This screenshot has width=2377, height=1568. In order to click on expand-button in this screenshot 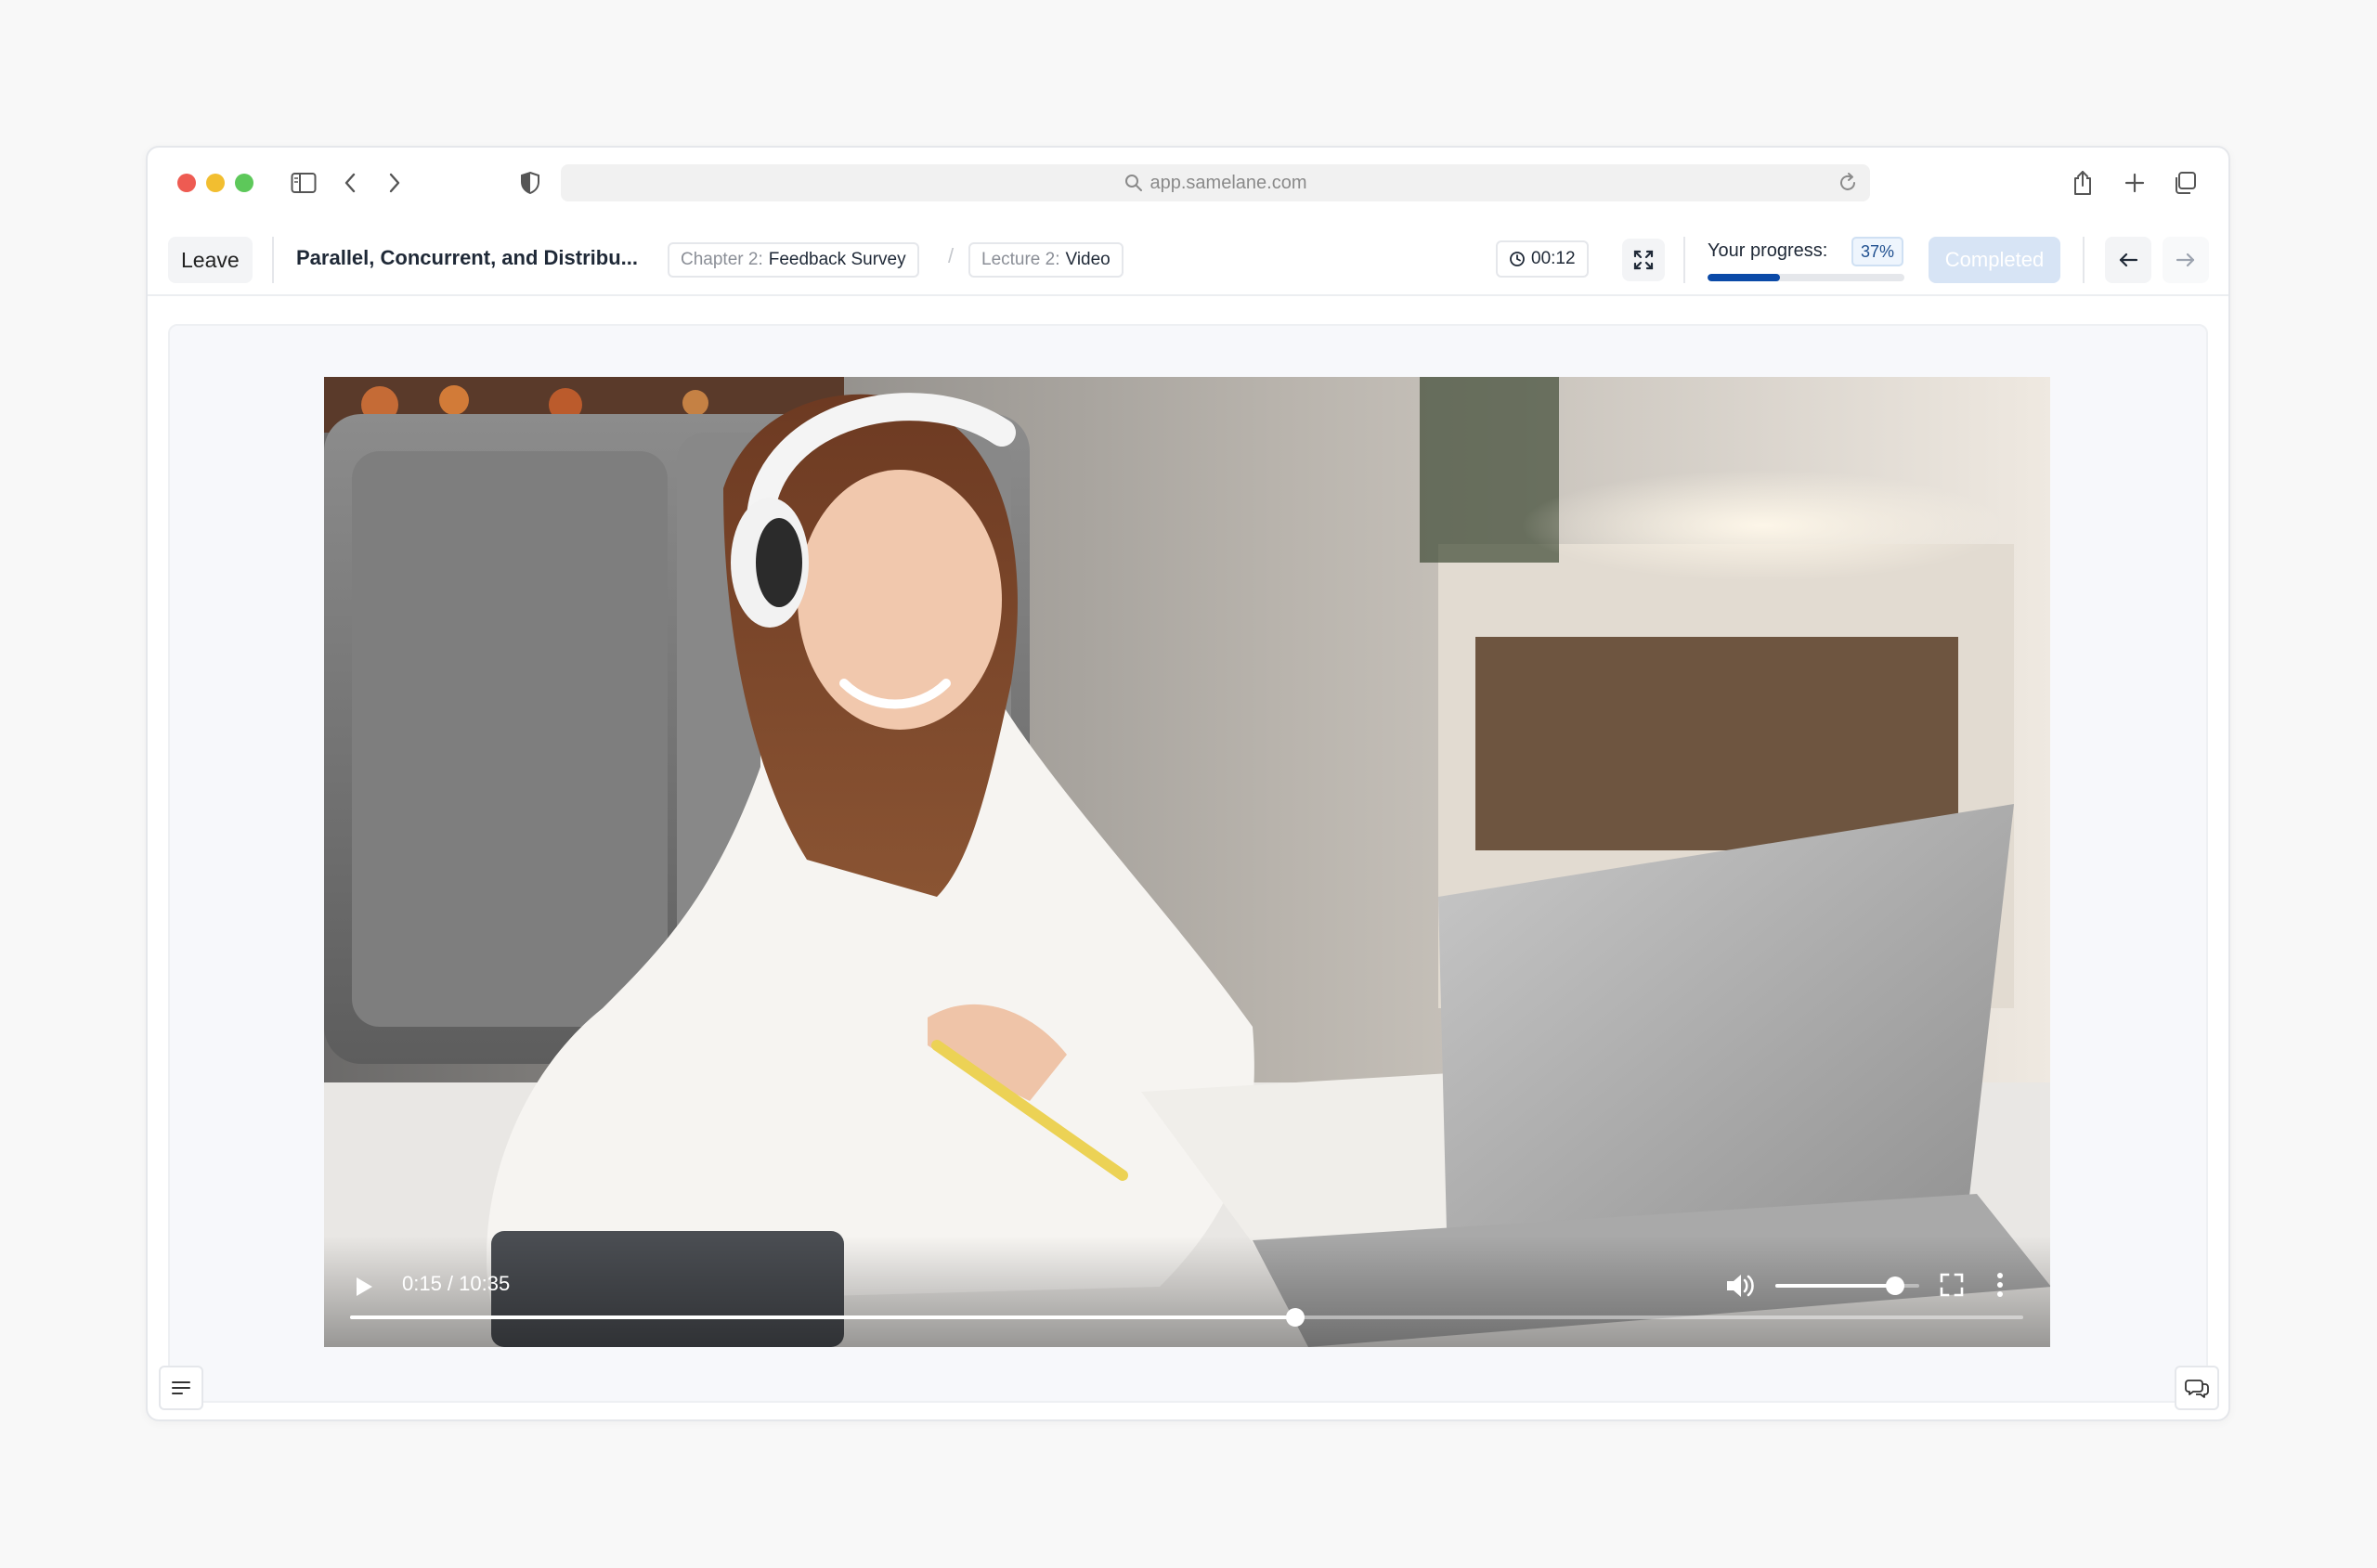, I will do `click(1643, 260)`.